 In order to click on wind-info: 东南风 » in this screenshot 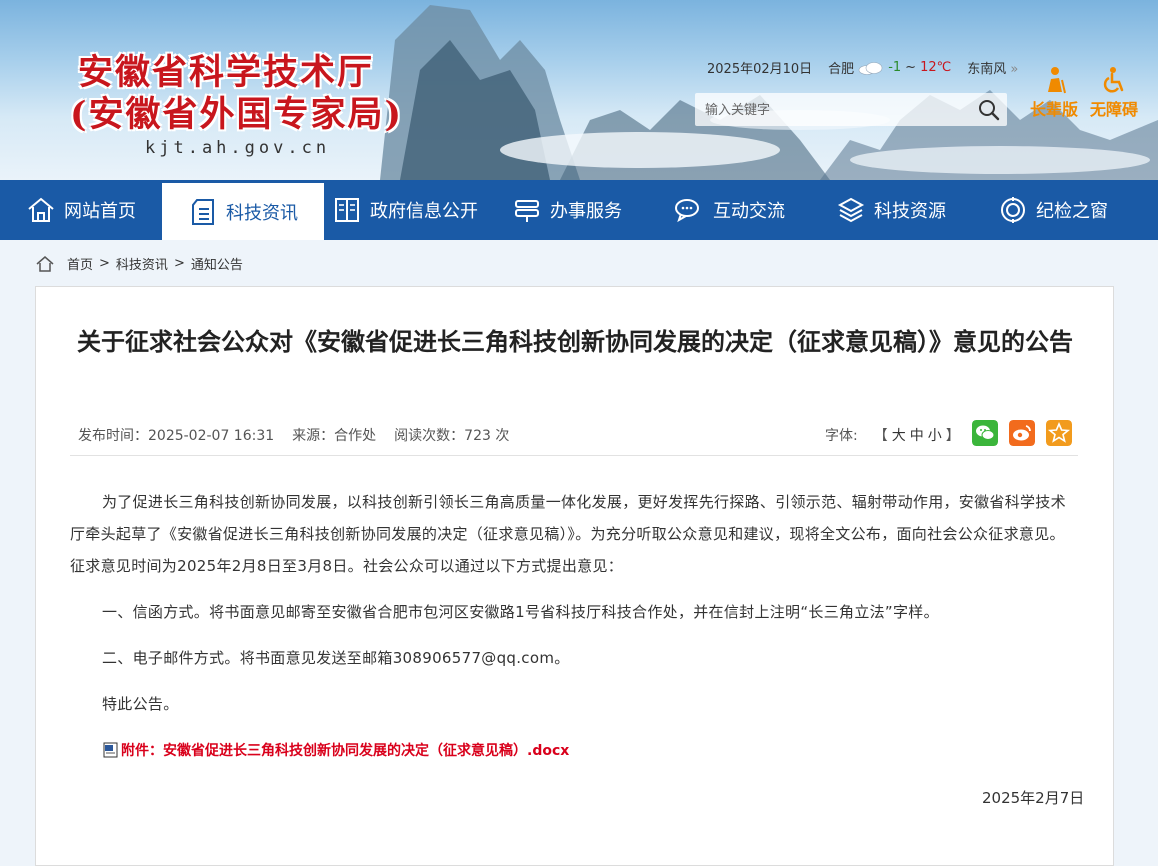, I will do `click(992, 67)`.